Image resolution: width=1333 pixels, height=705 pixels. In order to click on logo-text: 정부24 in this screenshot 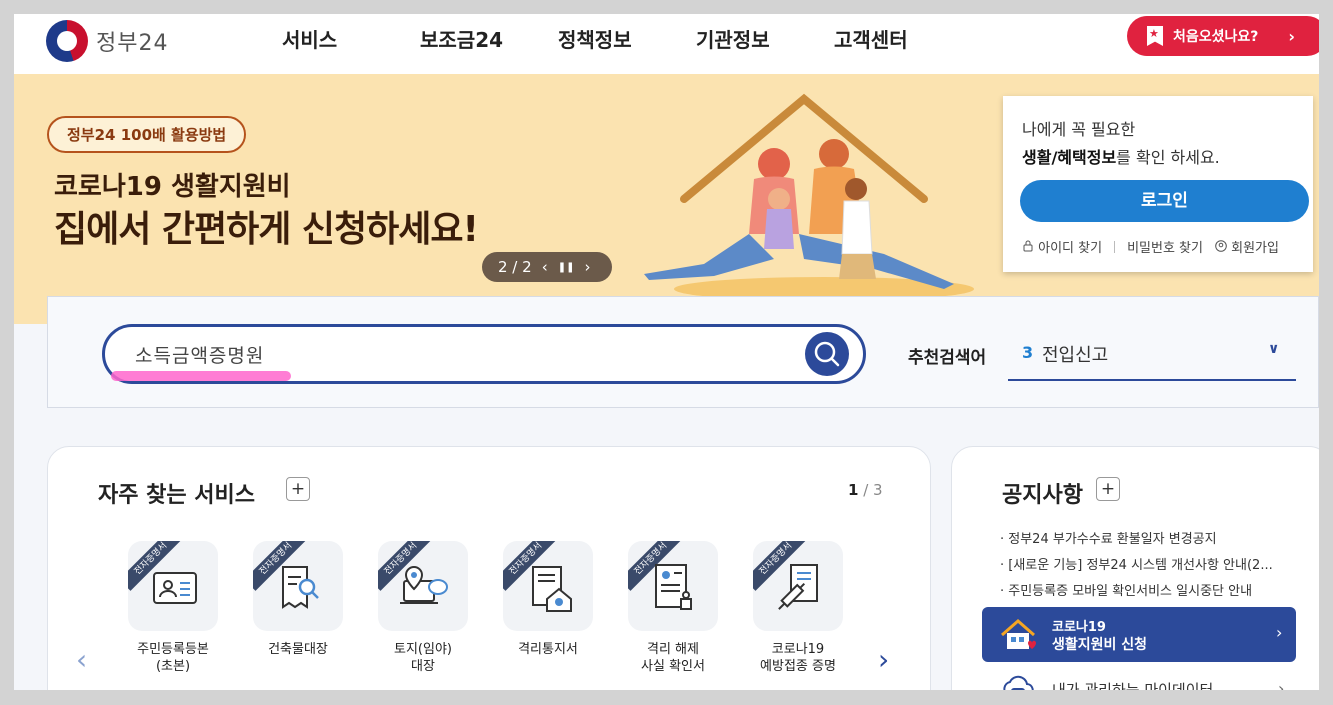, I will do `click(132, 43)`.